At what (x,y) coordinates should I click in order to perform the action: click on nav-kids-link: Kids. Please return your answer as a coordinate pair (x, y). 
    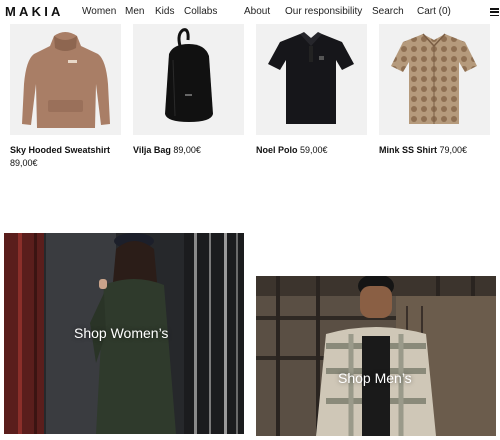
    Looking at the image, I should click on (164, 11).